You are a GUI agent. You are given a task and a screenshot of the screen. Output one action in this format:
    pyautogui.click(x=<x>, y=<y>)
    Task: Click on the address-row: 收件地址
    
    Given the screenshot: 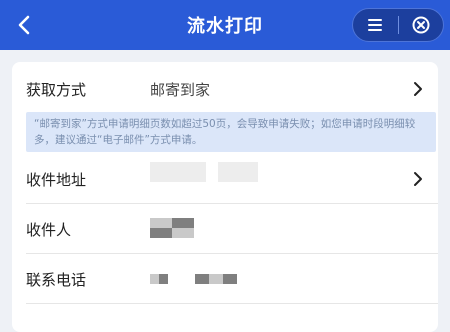 What is the action you would take?
    pyautogui.click(x=225, y=179)
    